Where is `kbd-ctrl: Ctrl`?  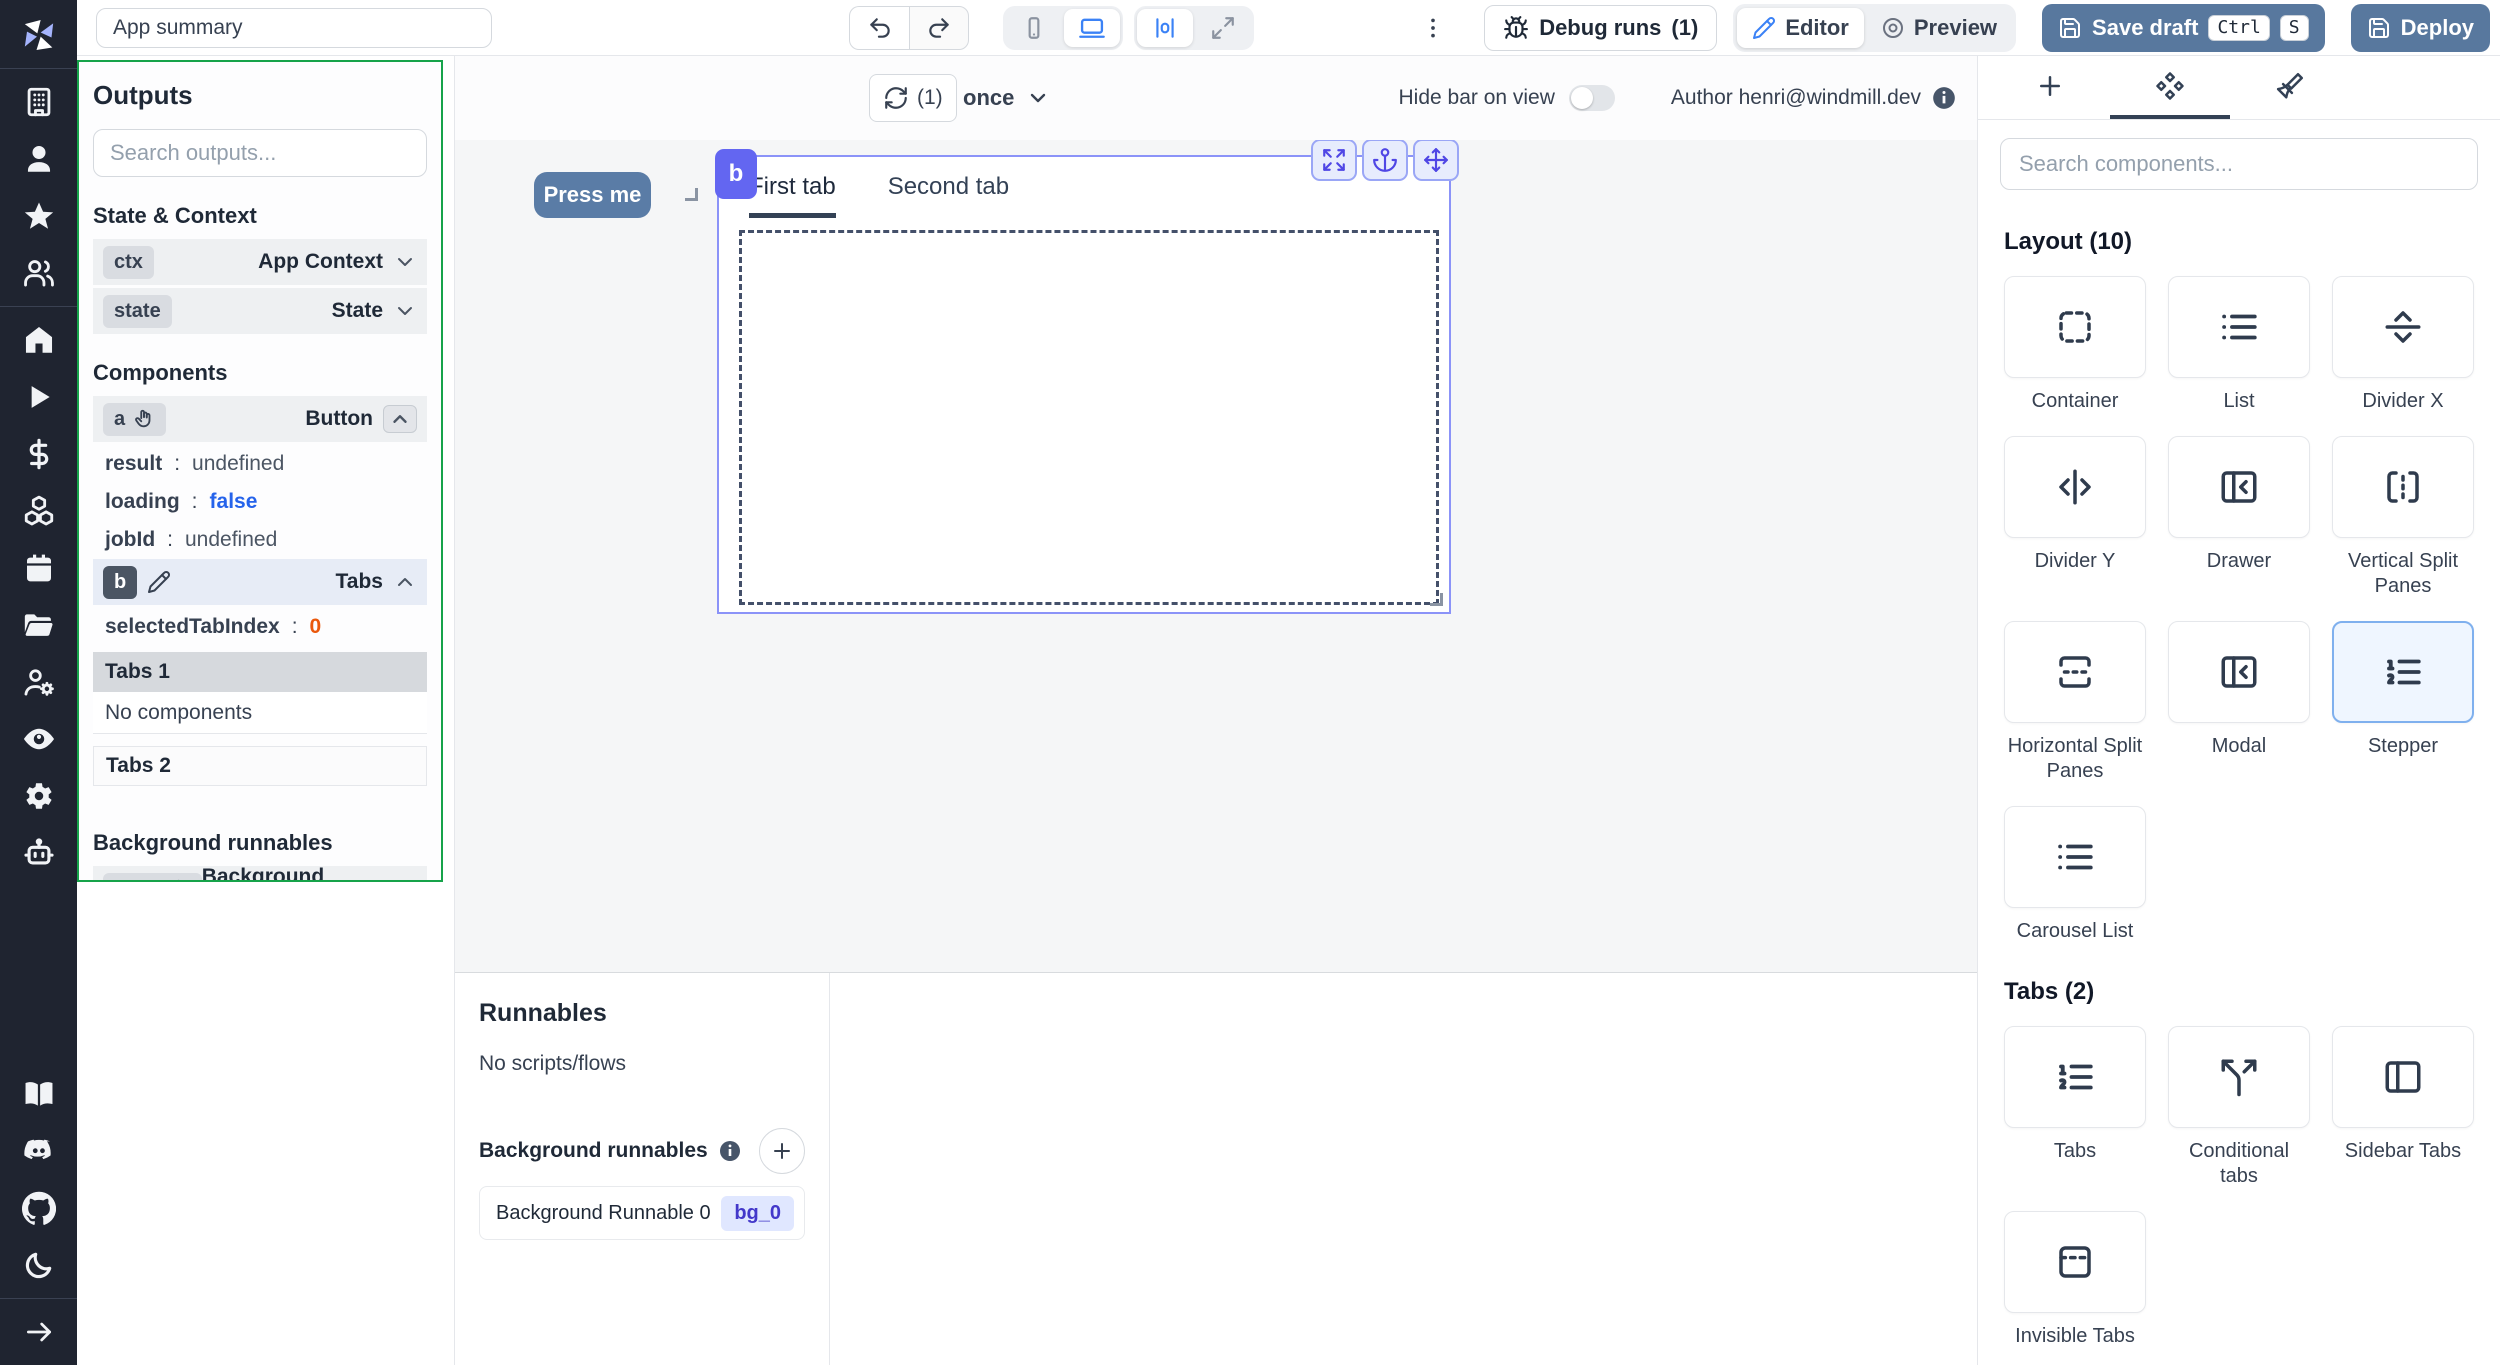
kbd-ctrl: Ctrl is located at coordinates (2239, 28).